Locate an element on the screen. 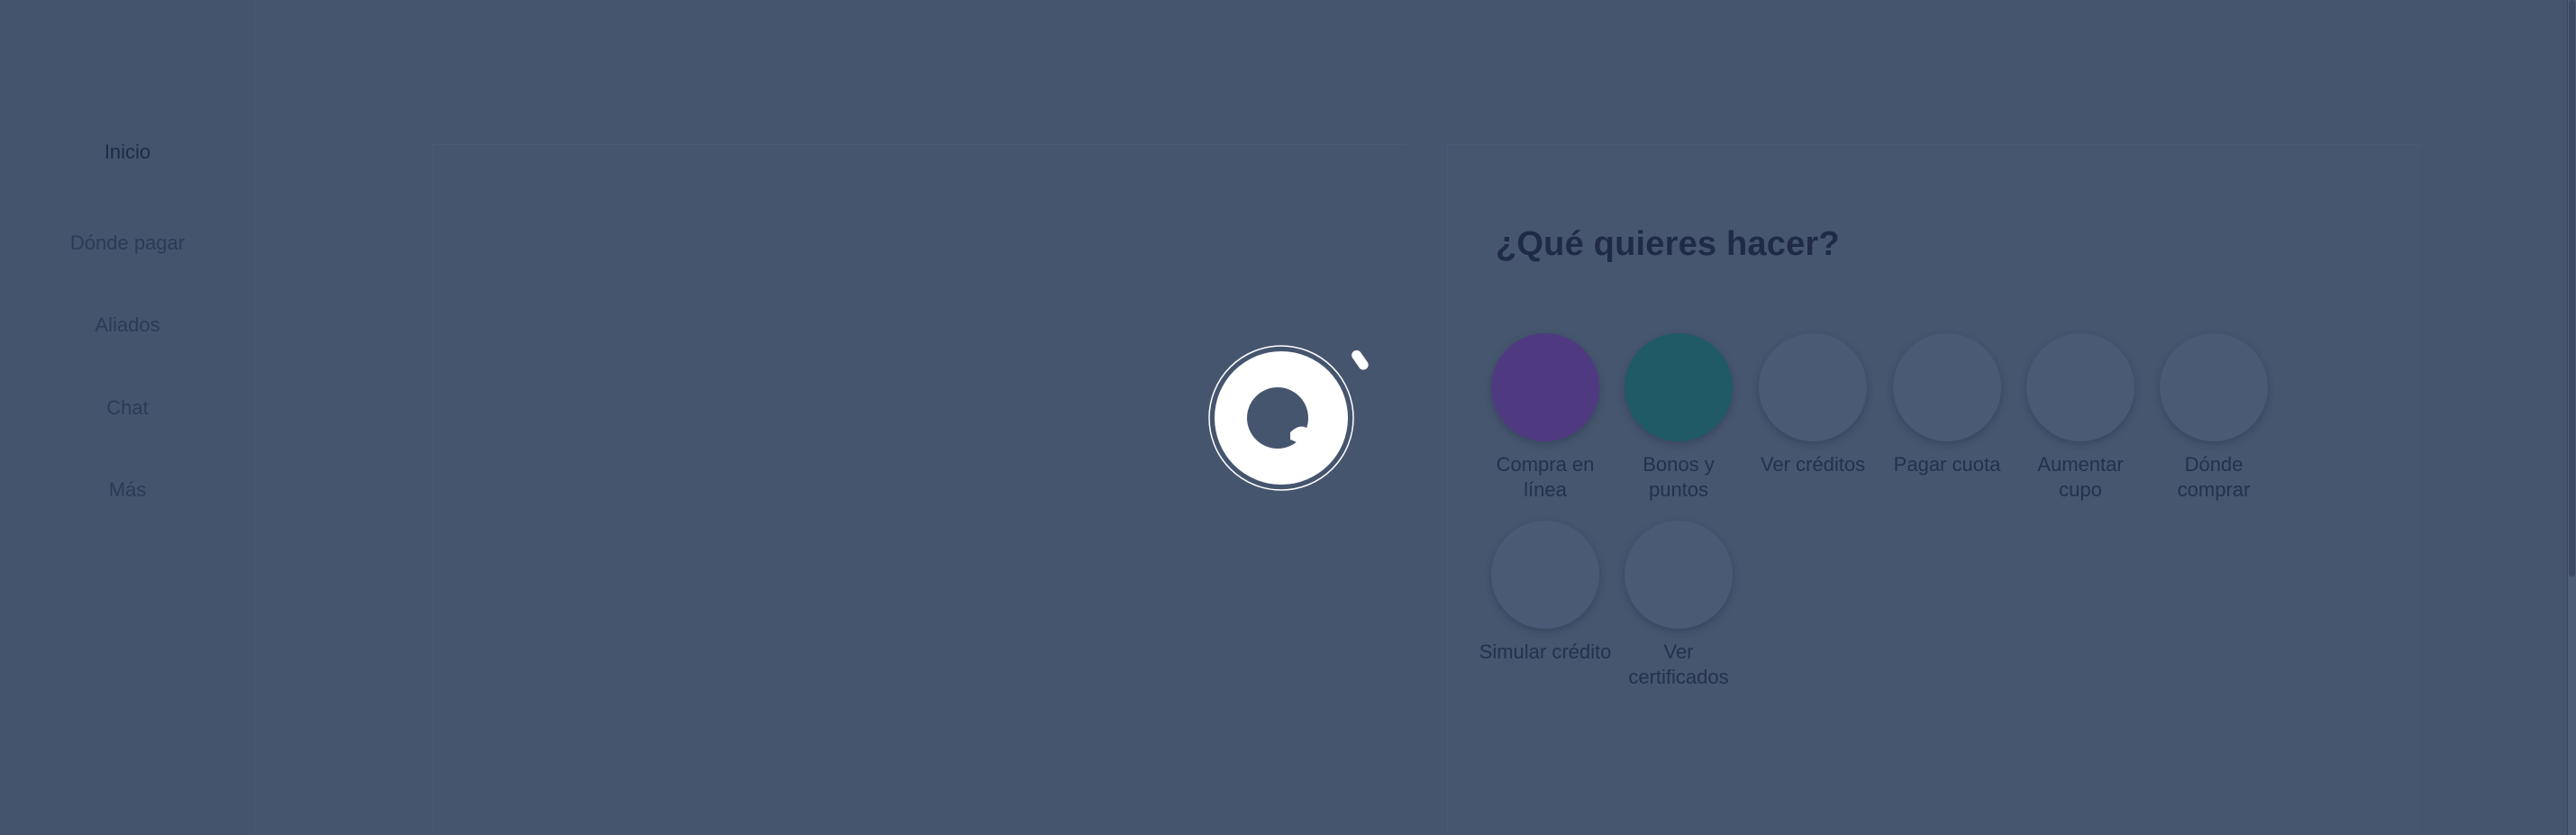  action-pagar-cuota: Pagar cuota is located at coordinates (1947, 405).